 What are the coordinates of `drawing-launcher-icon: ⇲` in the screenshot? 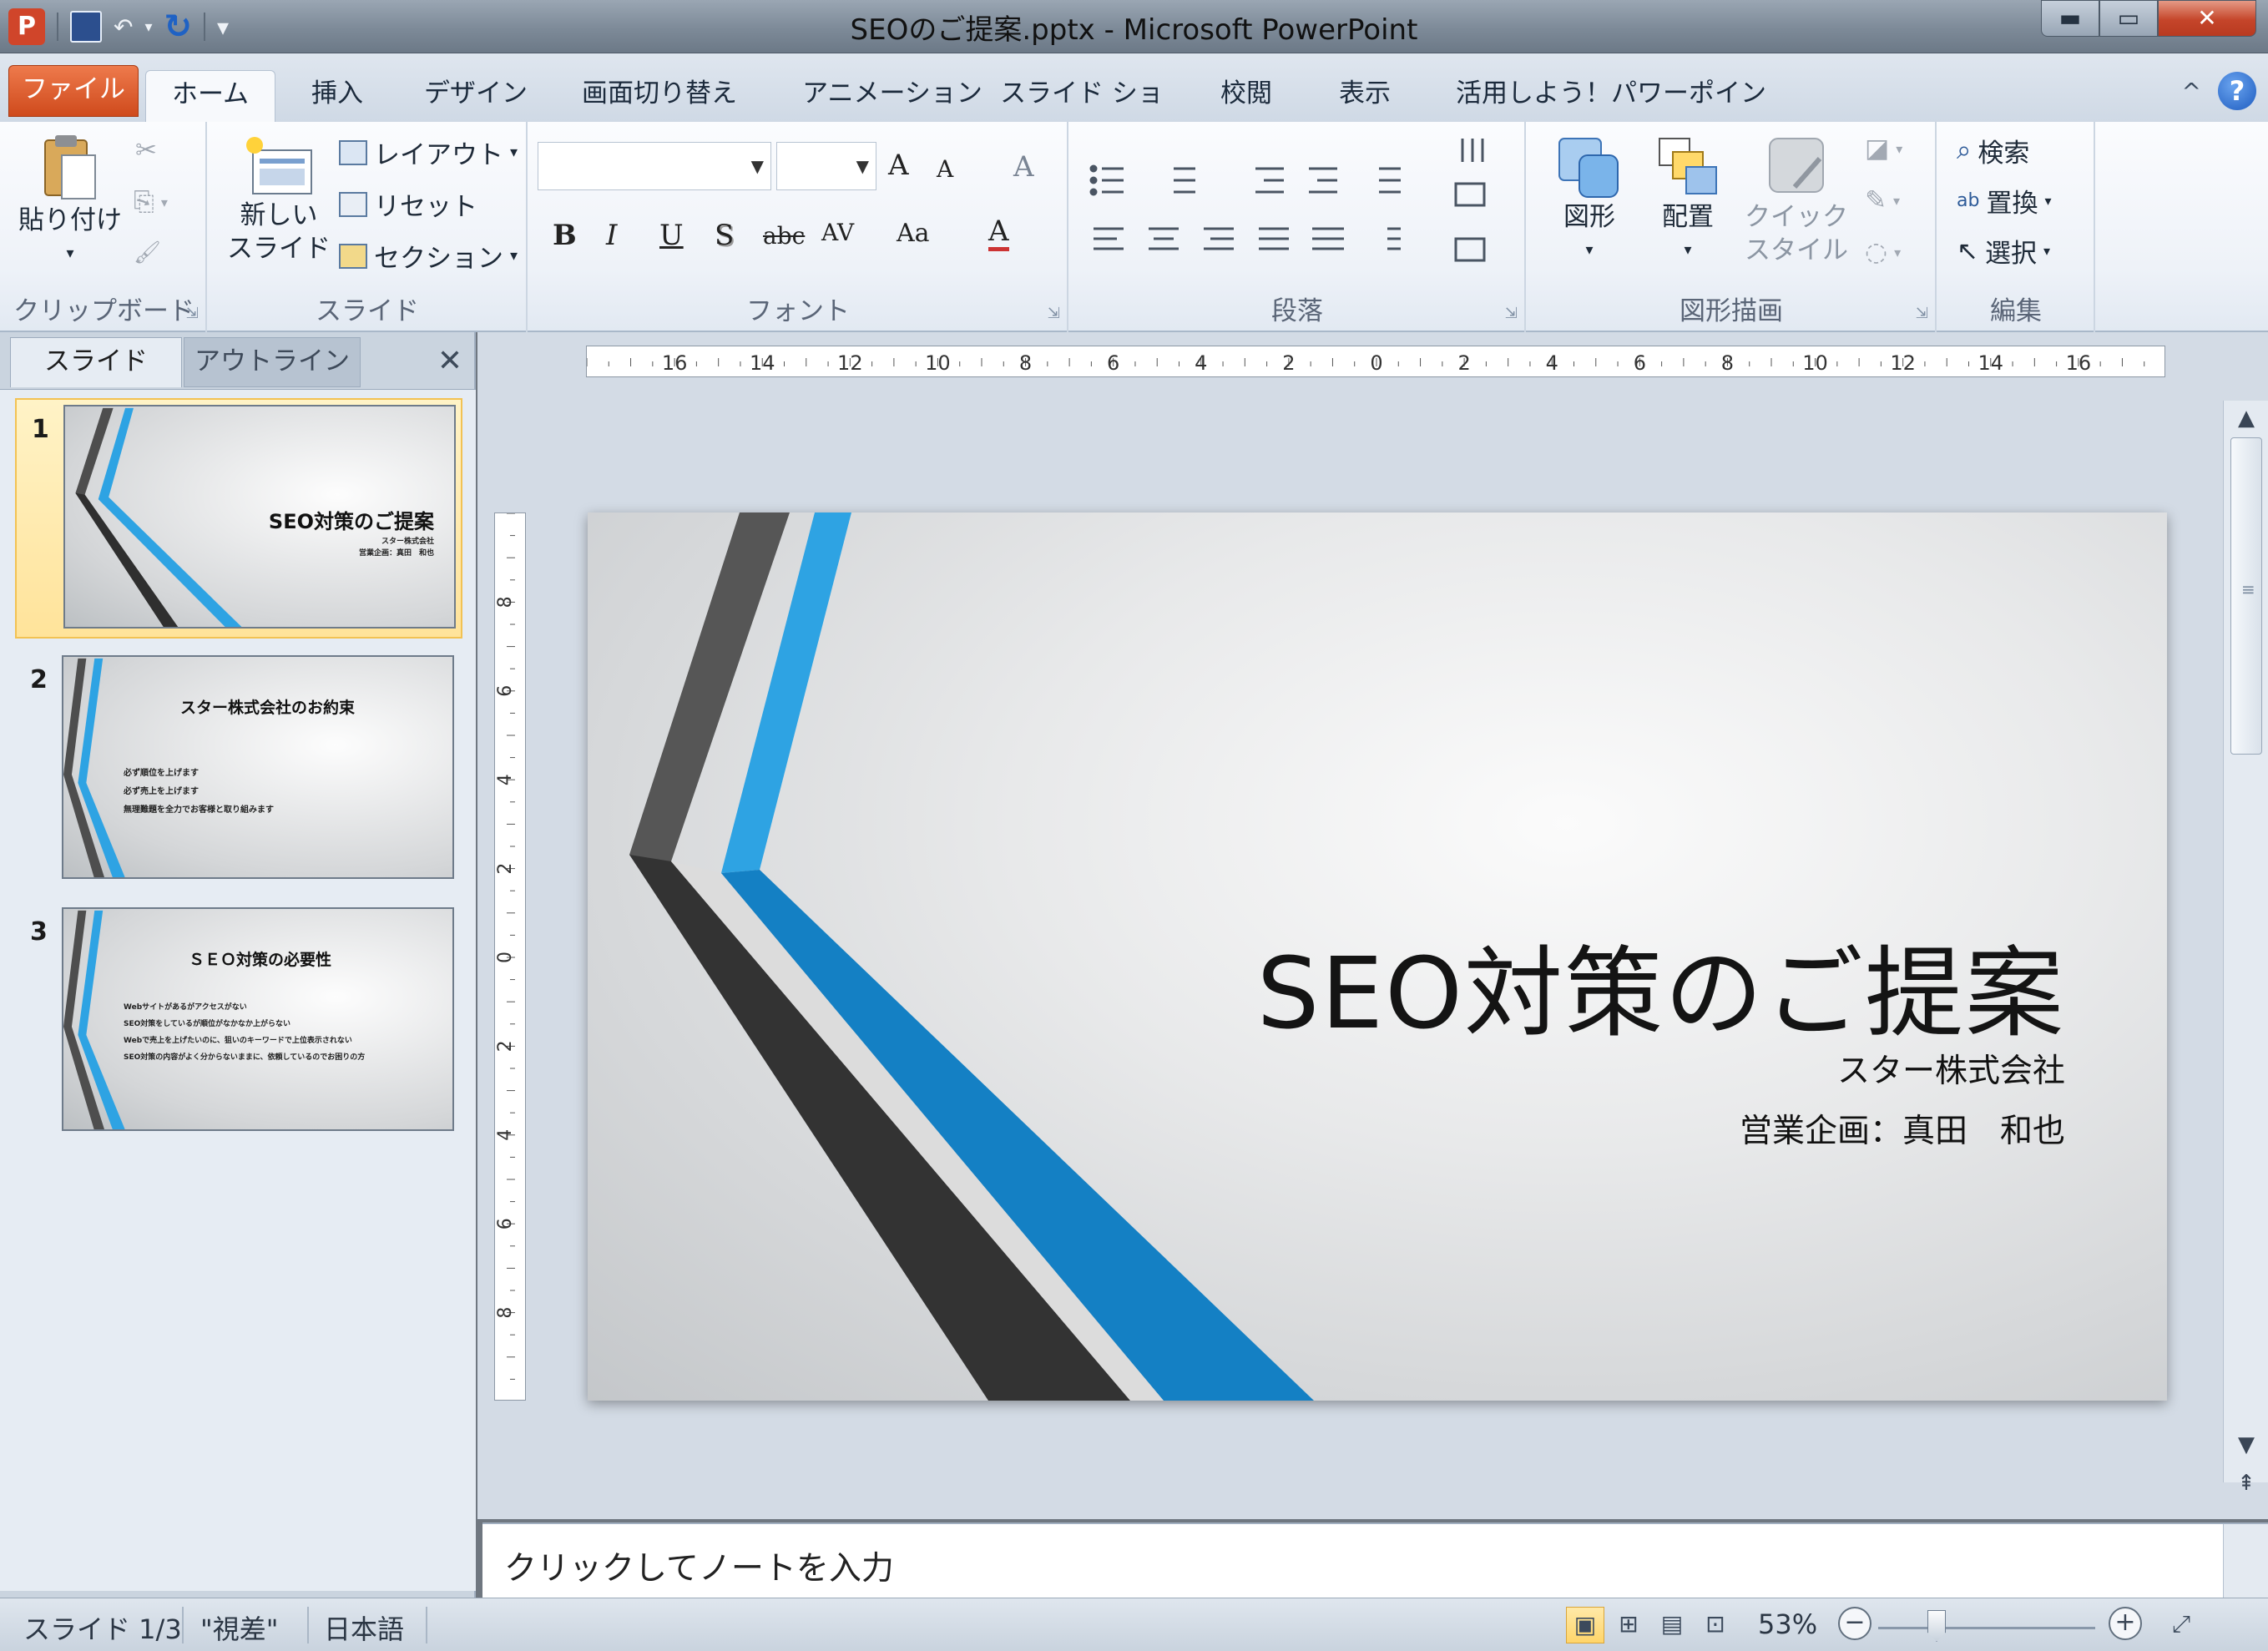 It's located at (1922, 314).